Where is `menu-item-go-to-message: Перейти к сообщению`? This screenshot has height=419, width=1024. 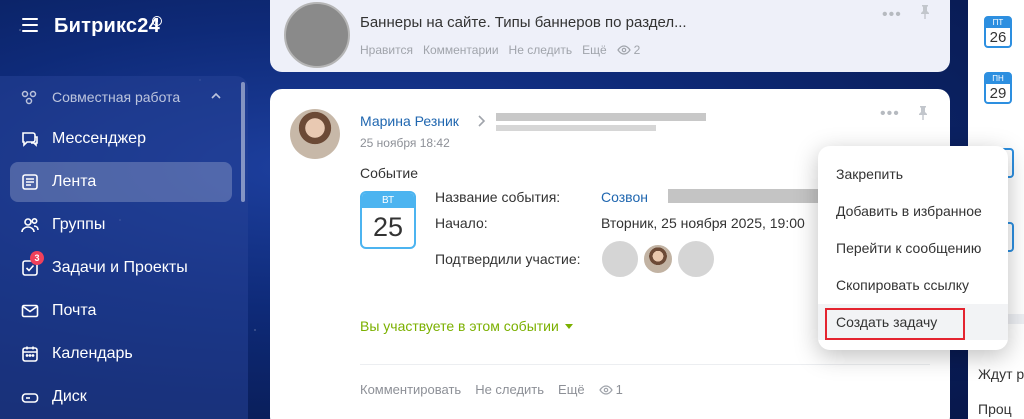
menu-item-go-to-message: Перейти к сообщению is located at coordinates (913, 248).